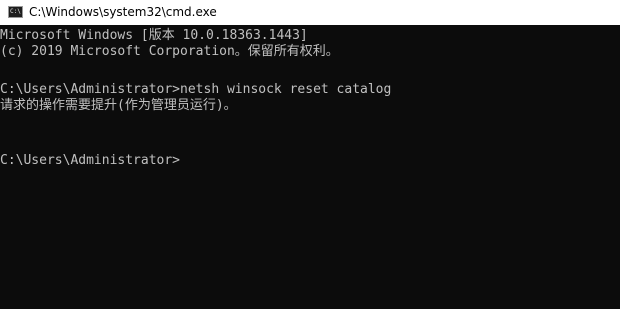 The width and height of the screenshot is (620, 309). I want to click on window-title: C:\Windows\system32\cmd.exe, so click(123, 12).